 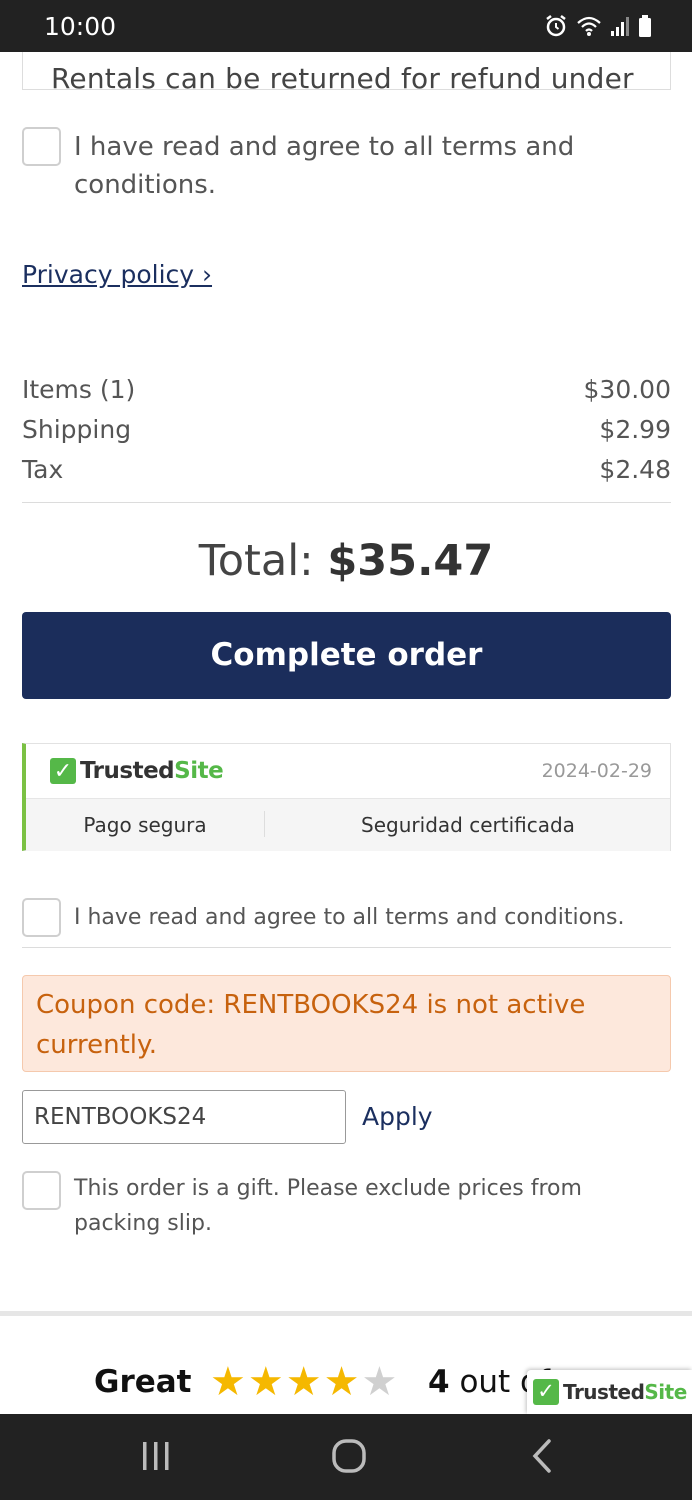 What do you see at coordinates (346, 502) in the screenshot?
I see `summary-divider` at bounding box center [346, 502].